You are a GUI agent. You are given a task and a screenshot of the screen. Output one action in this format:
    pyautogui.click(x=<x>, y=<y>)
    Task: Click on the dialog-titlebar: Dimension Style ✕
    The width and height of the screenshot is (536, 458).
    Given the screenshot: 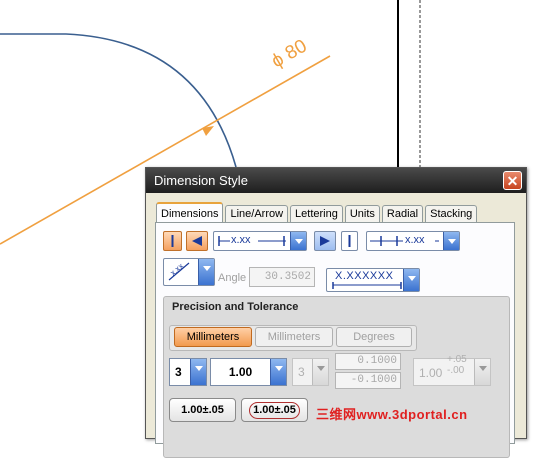 What is the action you would take?
    pyautogui.click(x=336, y=180)
    